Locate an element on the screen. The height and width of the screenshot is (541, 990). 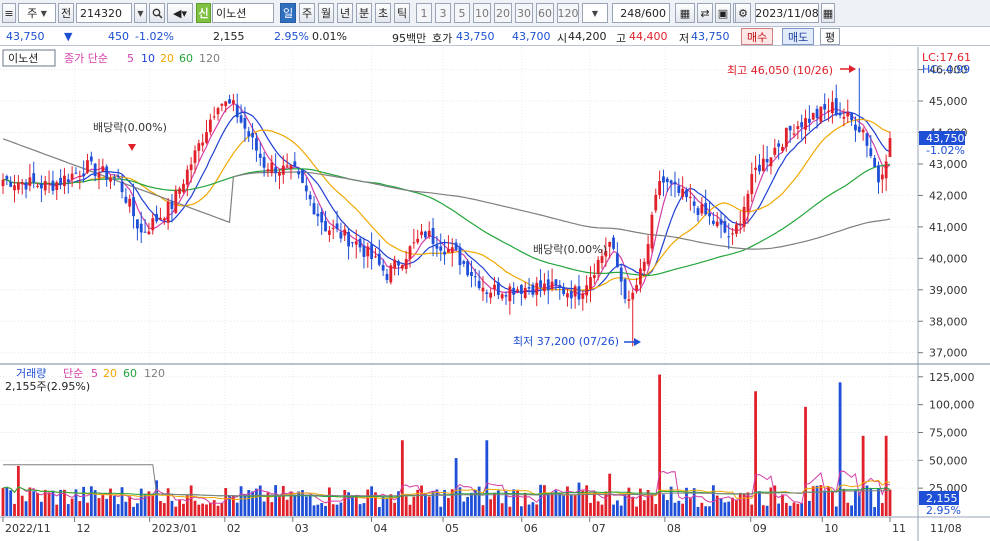
code-dropdown-icon: ▼ is located at coordinates (140, 13).